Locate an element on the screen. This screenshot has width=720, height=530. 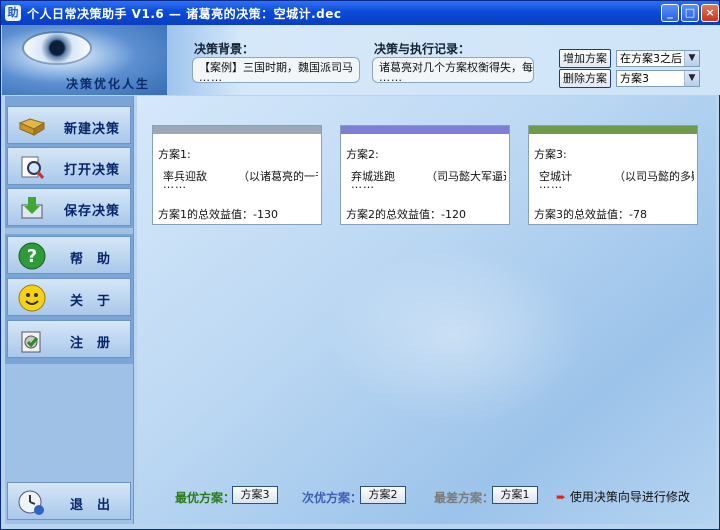
delete-plan-button: 删除方案 is located at coordinates (585, 78).